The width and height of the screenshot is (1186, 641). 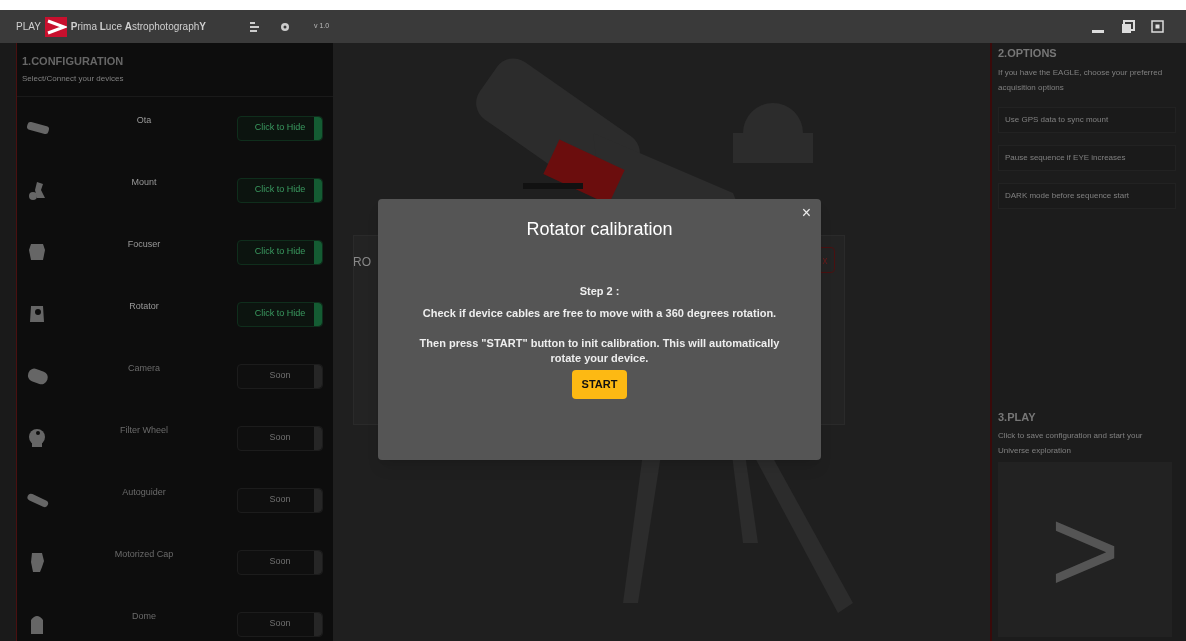 I want to click on device-name: Rotator, so click(x=144, y=307).